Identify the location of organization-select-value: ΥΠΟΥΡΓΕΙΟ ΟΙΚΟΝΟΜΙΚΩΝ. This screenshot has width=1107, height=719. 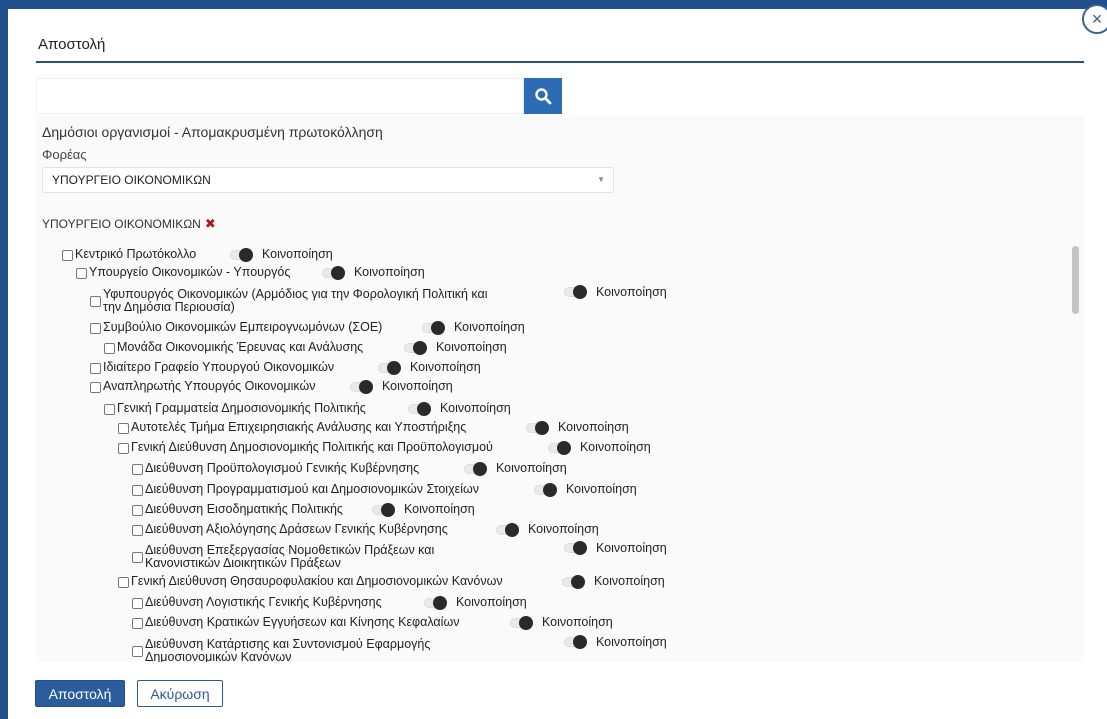
(131, 180).